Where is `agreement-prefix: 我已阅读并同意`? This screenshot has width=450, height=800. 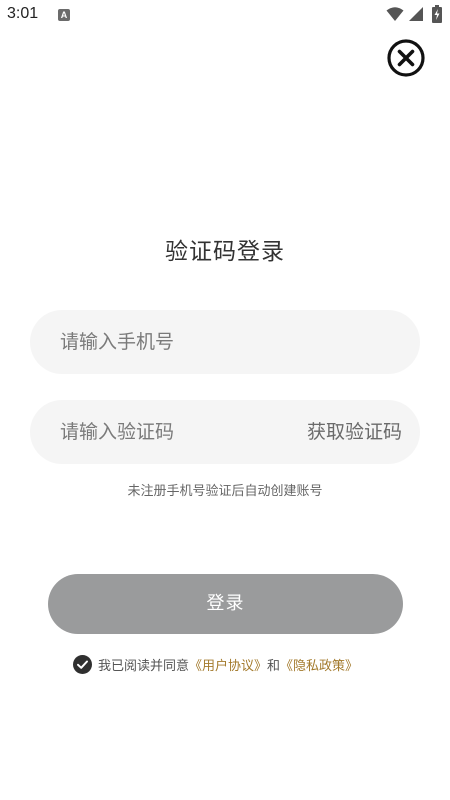
agreement-prefix: 我已阅读并同意 is located at coordinates (144, 666).